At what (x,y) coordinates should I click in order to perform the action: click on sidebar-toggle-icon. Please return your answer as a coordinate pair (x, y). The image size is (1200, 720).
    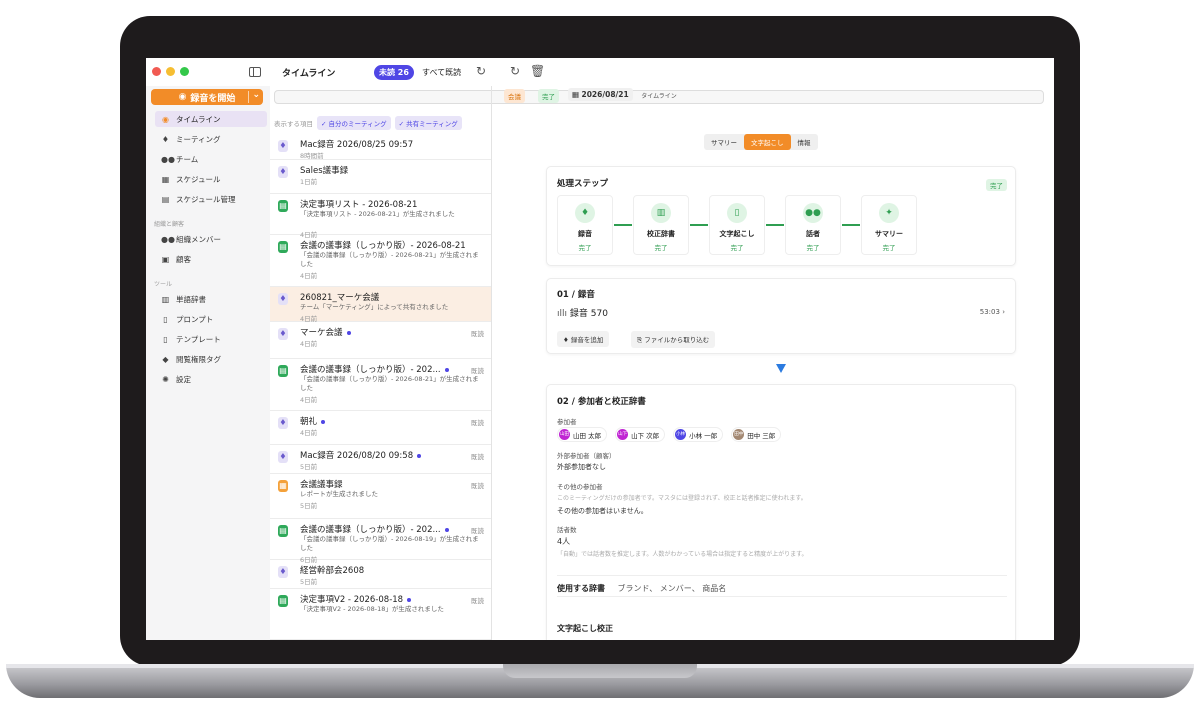
    Looking at the image, I should click on (255, 72).